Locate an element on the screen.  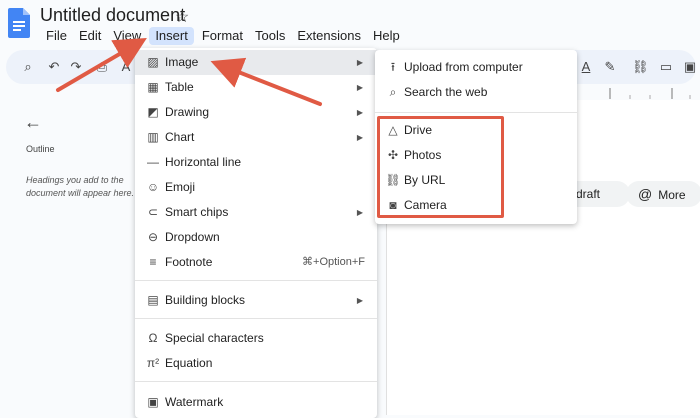
search-the-web-item: ⌕ Search the web is located at coordinates (476, 92).